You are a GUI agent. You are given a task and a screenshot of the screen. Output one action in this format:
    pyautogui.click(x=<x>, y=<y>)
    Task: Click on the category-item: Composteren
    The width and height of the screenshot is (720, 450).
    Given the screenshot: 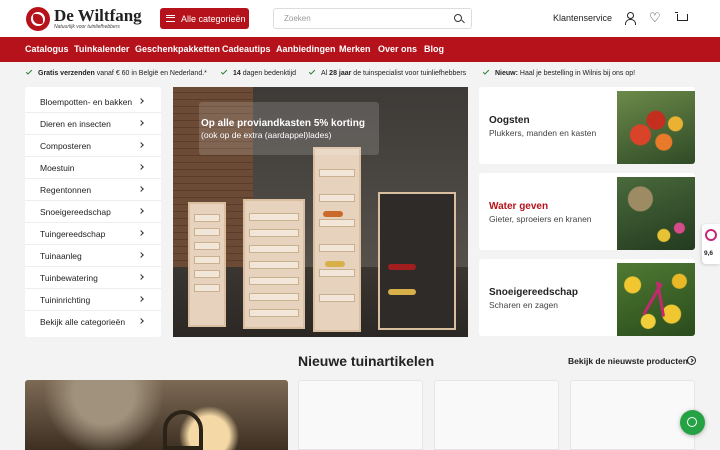 What is the action you would take?
    pyautogui.click(x=93, y=146)
    